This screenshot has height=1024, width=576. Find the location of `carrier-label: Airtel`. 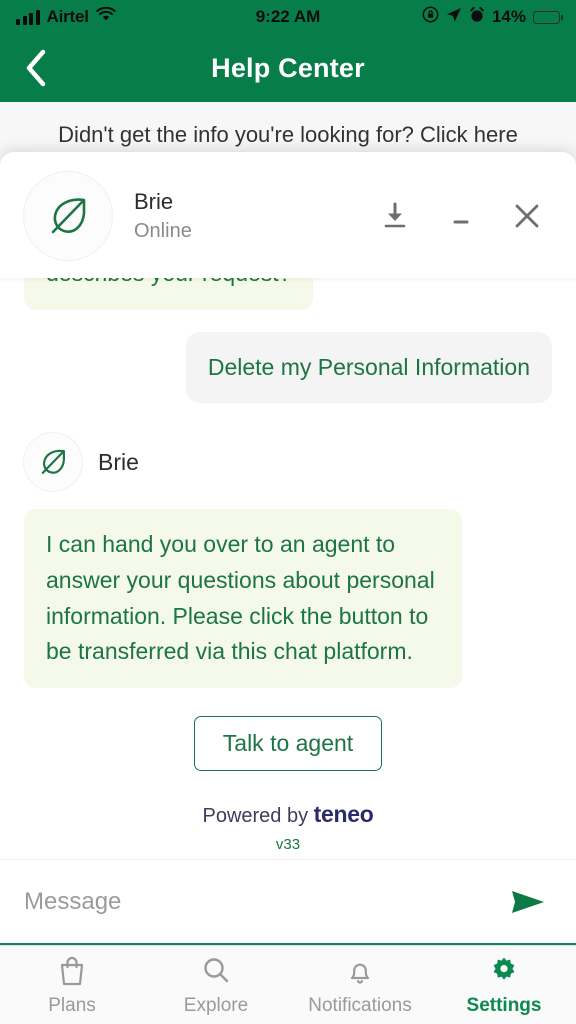

carrier-label: Airtel is located at coordinates (67, 16).